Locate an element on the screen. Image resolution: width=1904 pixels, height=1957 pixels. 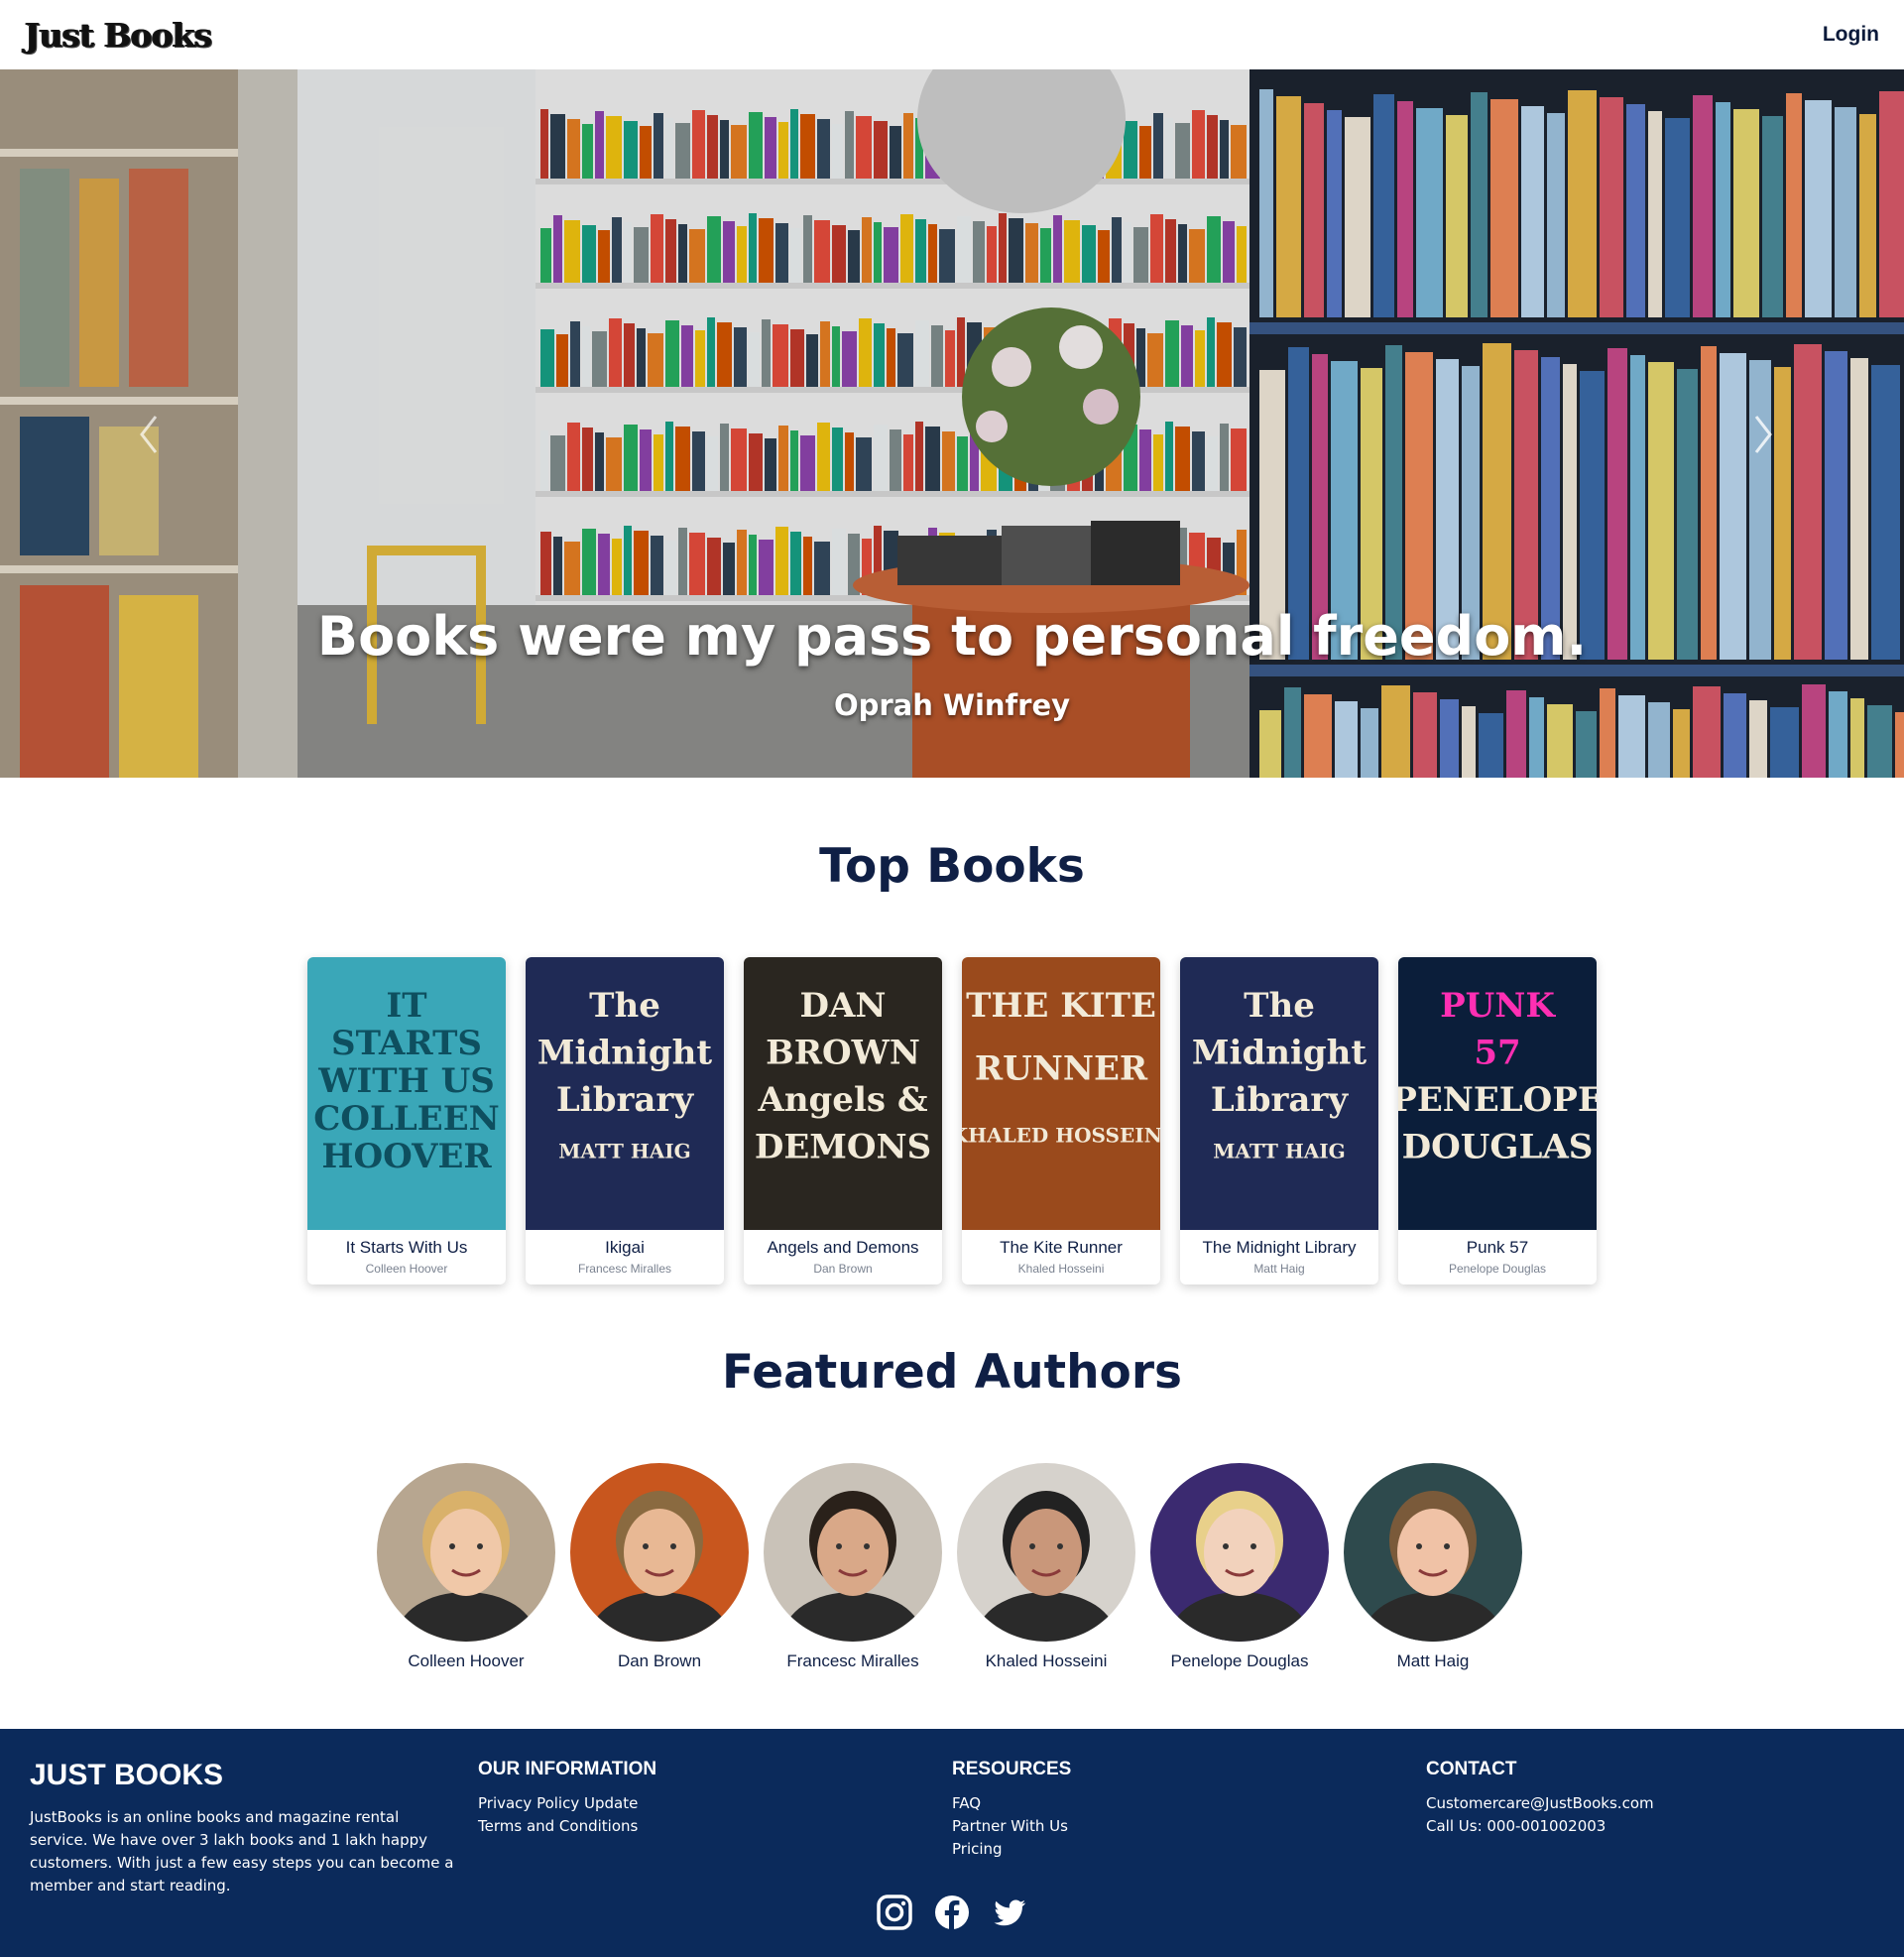
footer-link-faq: FAQ is located at coordinates (1011, 1803).